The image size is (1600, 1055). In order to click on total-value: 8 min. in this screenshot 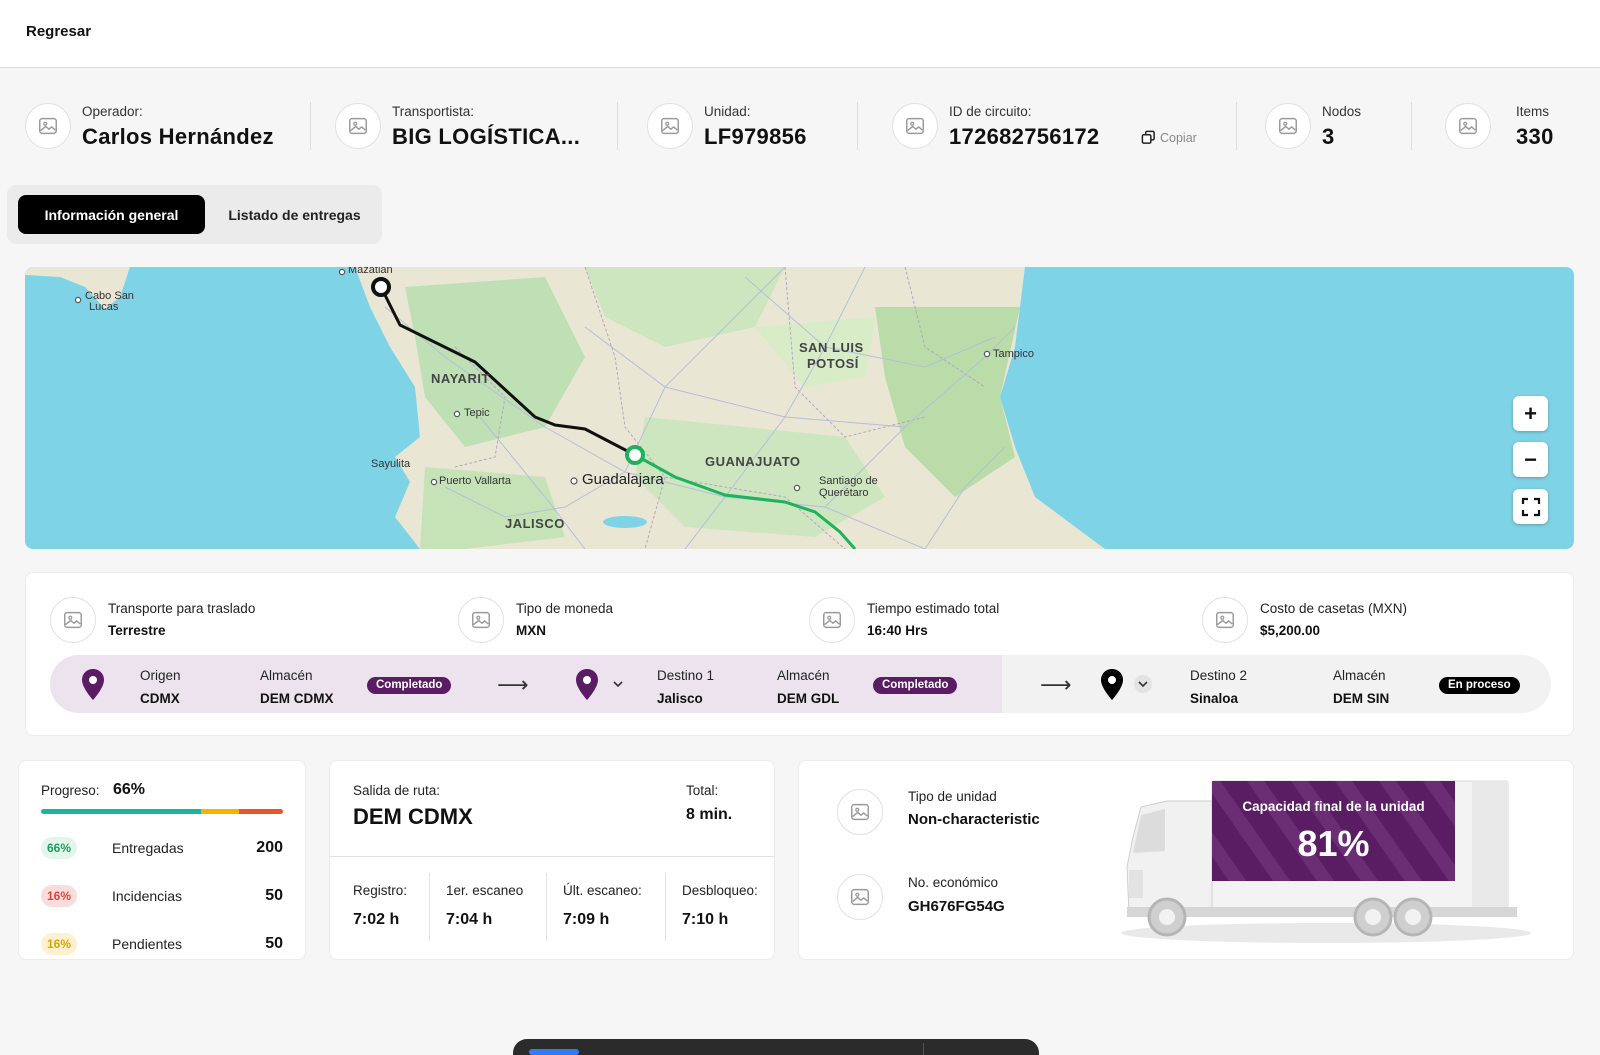, I will do `click(709, 814)`.